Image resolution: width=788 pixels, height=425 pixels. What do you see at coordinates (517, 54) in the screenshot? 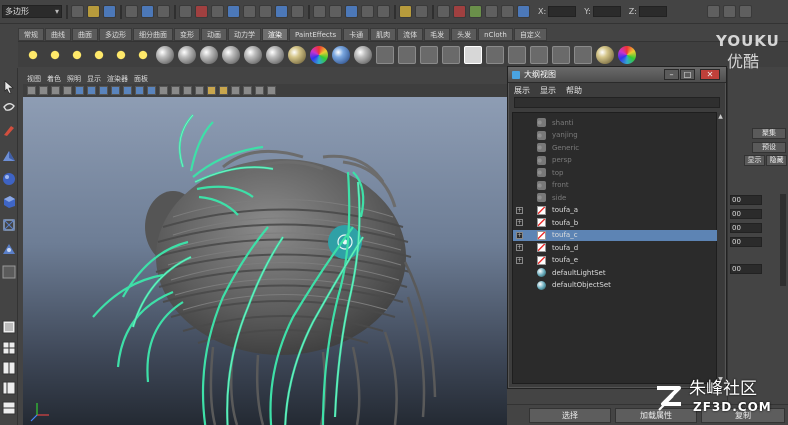
I see `texture-editor-icon` at bounding box center [517, 54].